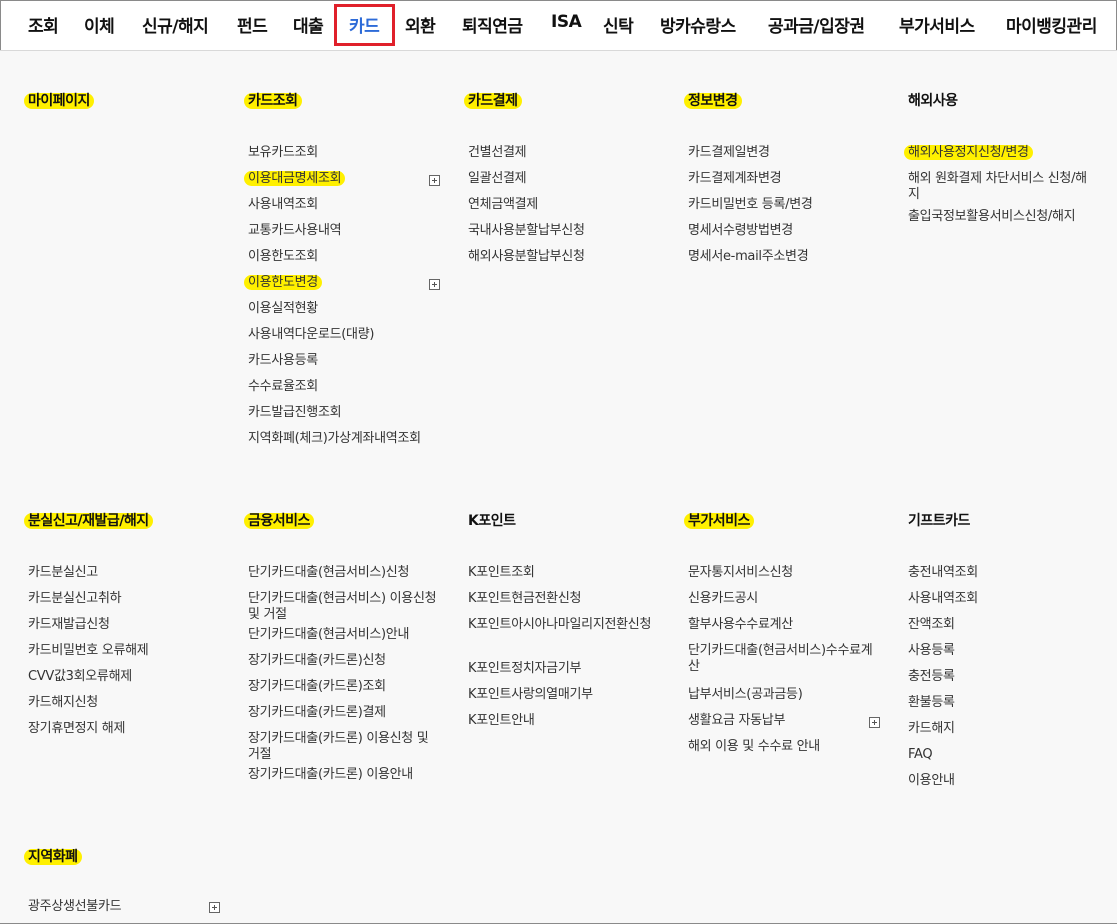  Describe the element at coordinates (128, 599) in the screenshot. I see `menu-link-cancel-lost-report: 카드분실신고취하` at that location.